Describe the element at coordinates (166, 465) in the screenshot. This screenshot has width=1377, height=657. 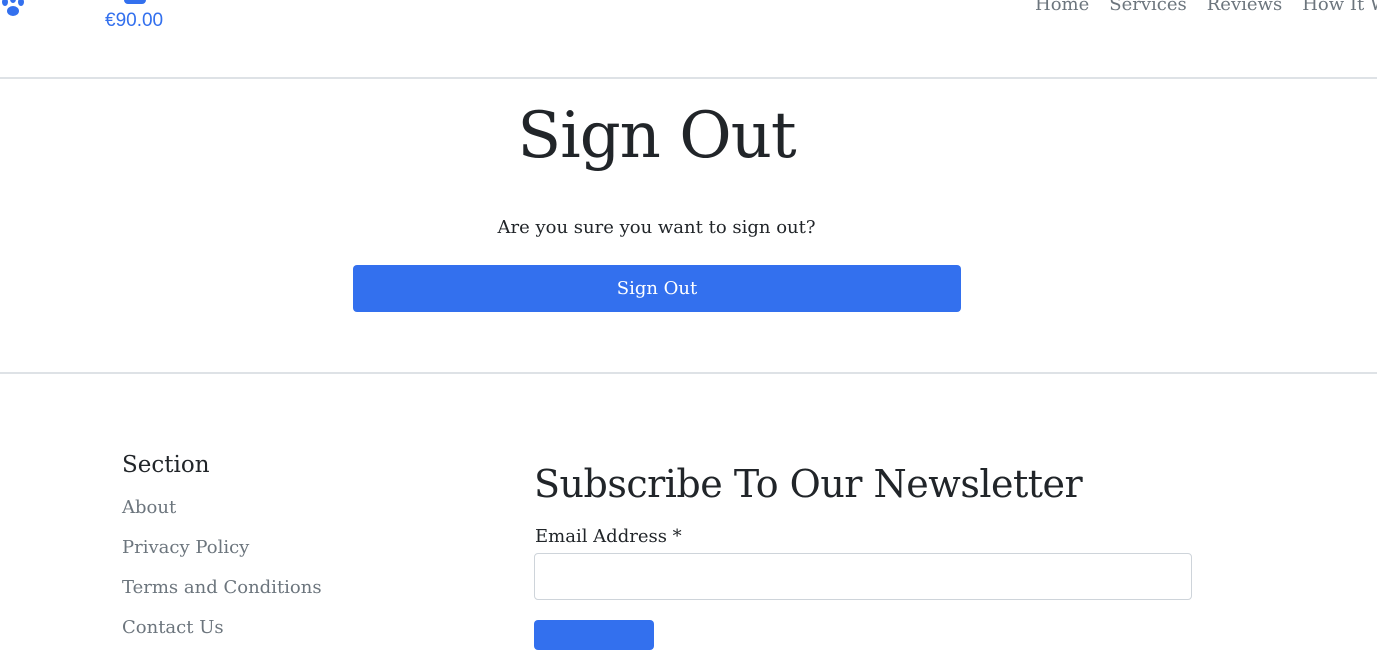
I see `footer-section-title: Section` at that location.